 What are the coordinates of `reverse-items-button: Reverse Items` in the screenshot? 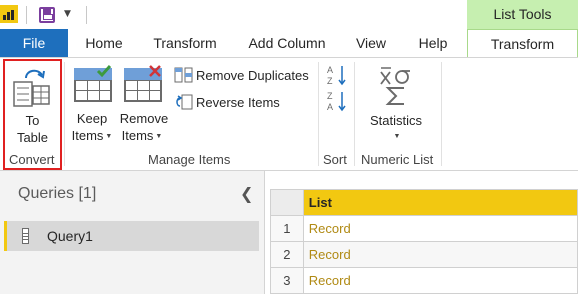 It's located at (227, 103).